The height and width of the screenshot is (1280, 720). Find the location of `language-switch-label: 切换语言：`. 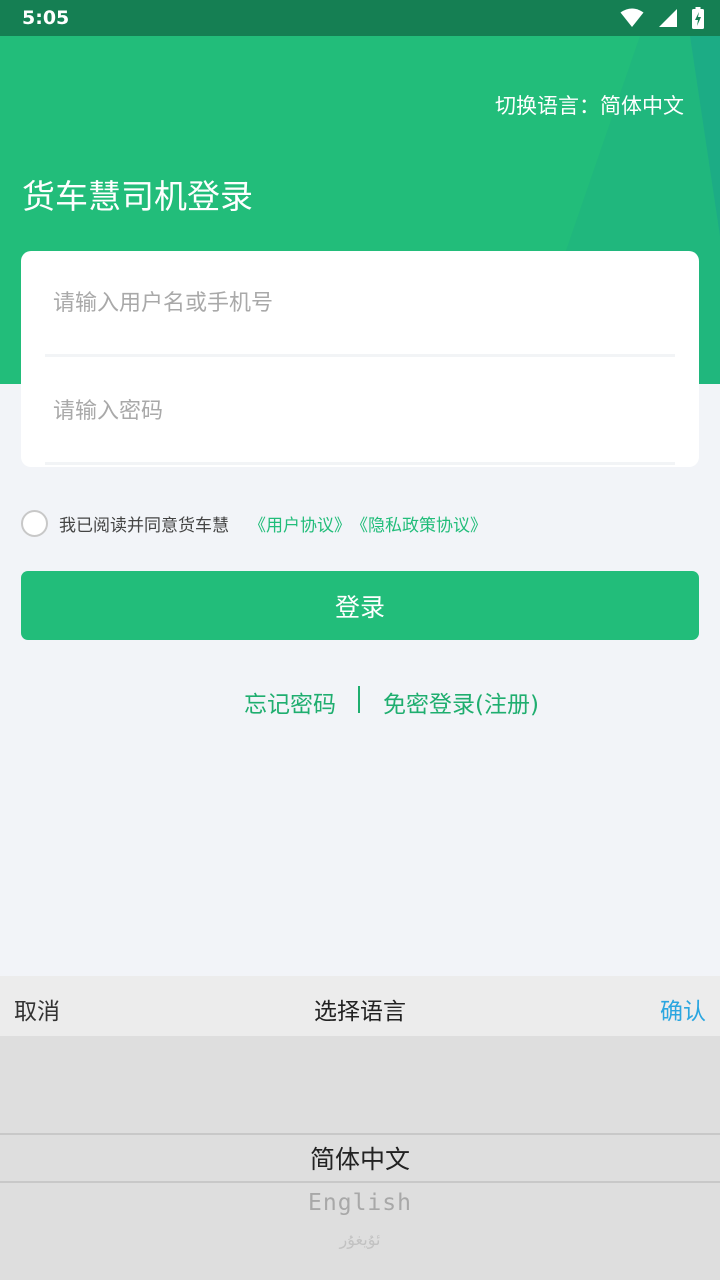

language-switch-label: 切换语言： is located at coordinates (547, 106).